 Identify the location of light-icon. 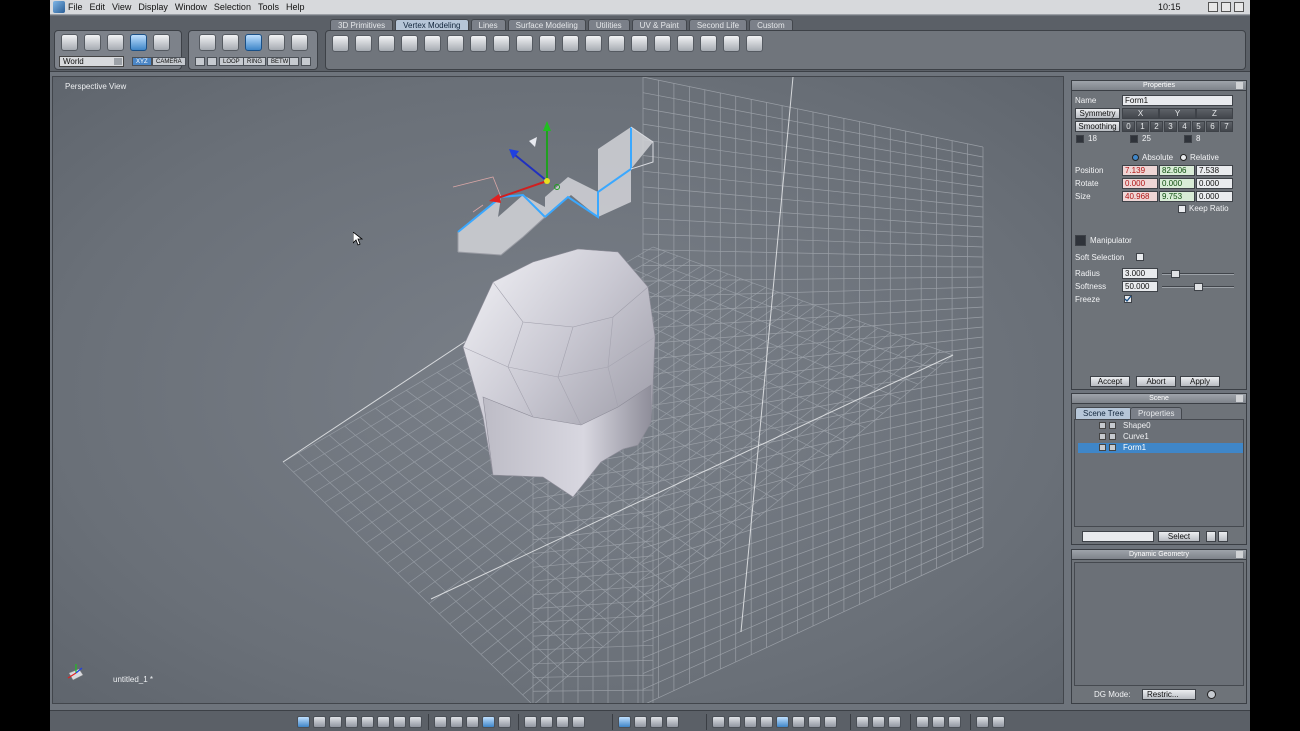
(894, 722).